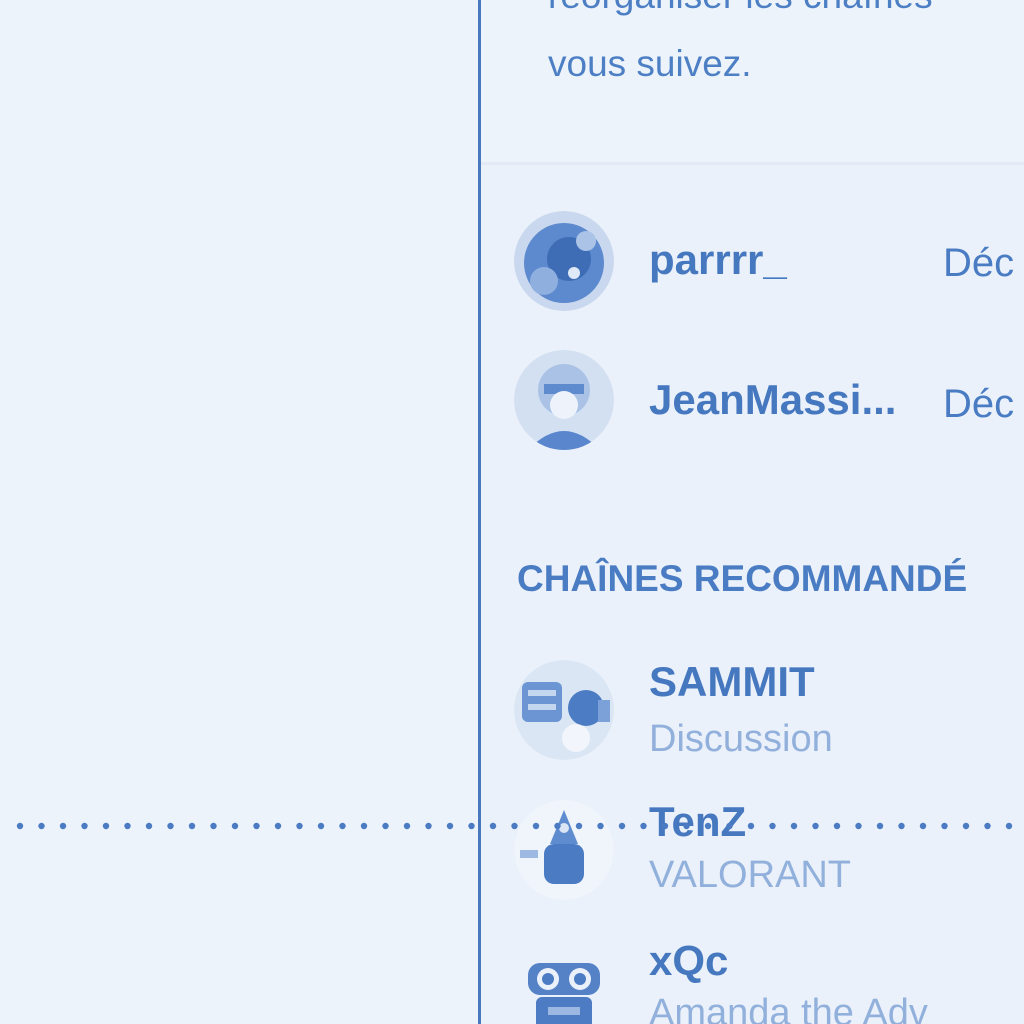 The width and height of the screenshot is (1024, 1024). I want to click on channel-name: SAMMIT, so click(732, 681).